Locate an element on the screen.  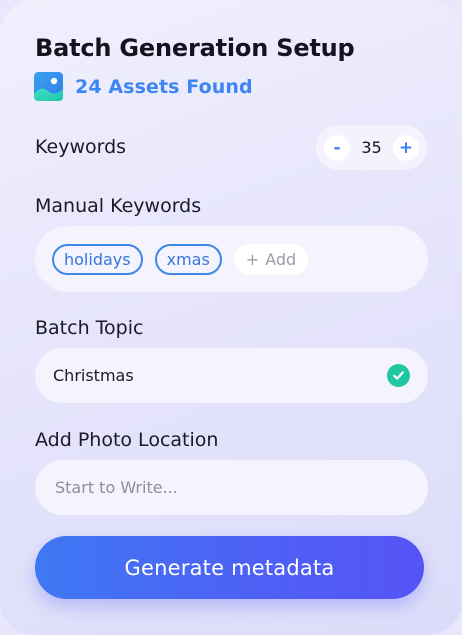
check-circle-icon is located at coordinates (398, 375).